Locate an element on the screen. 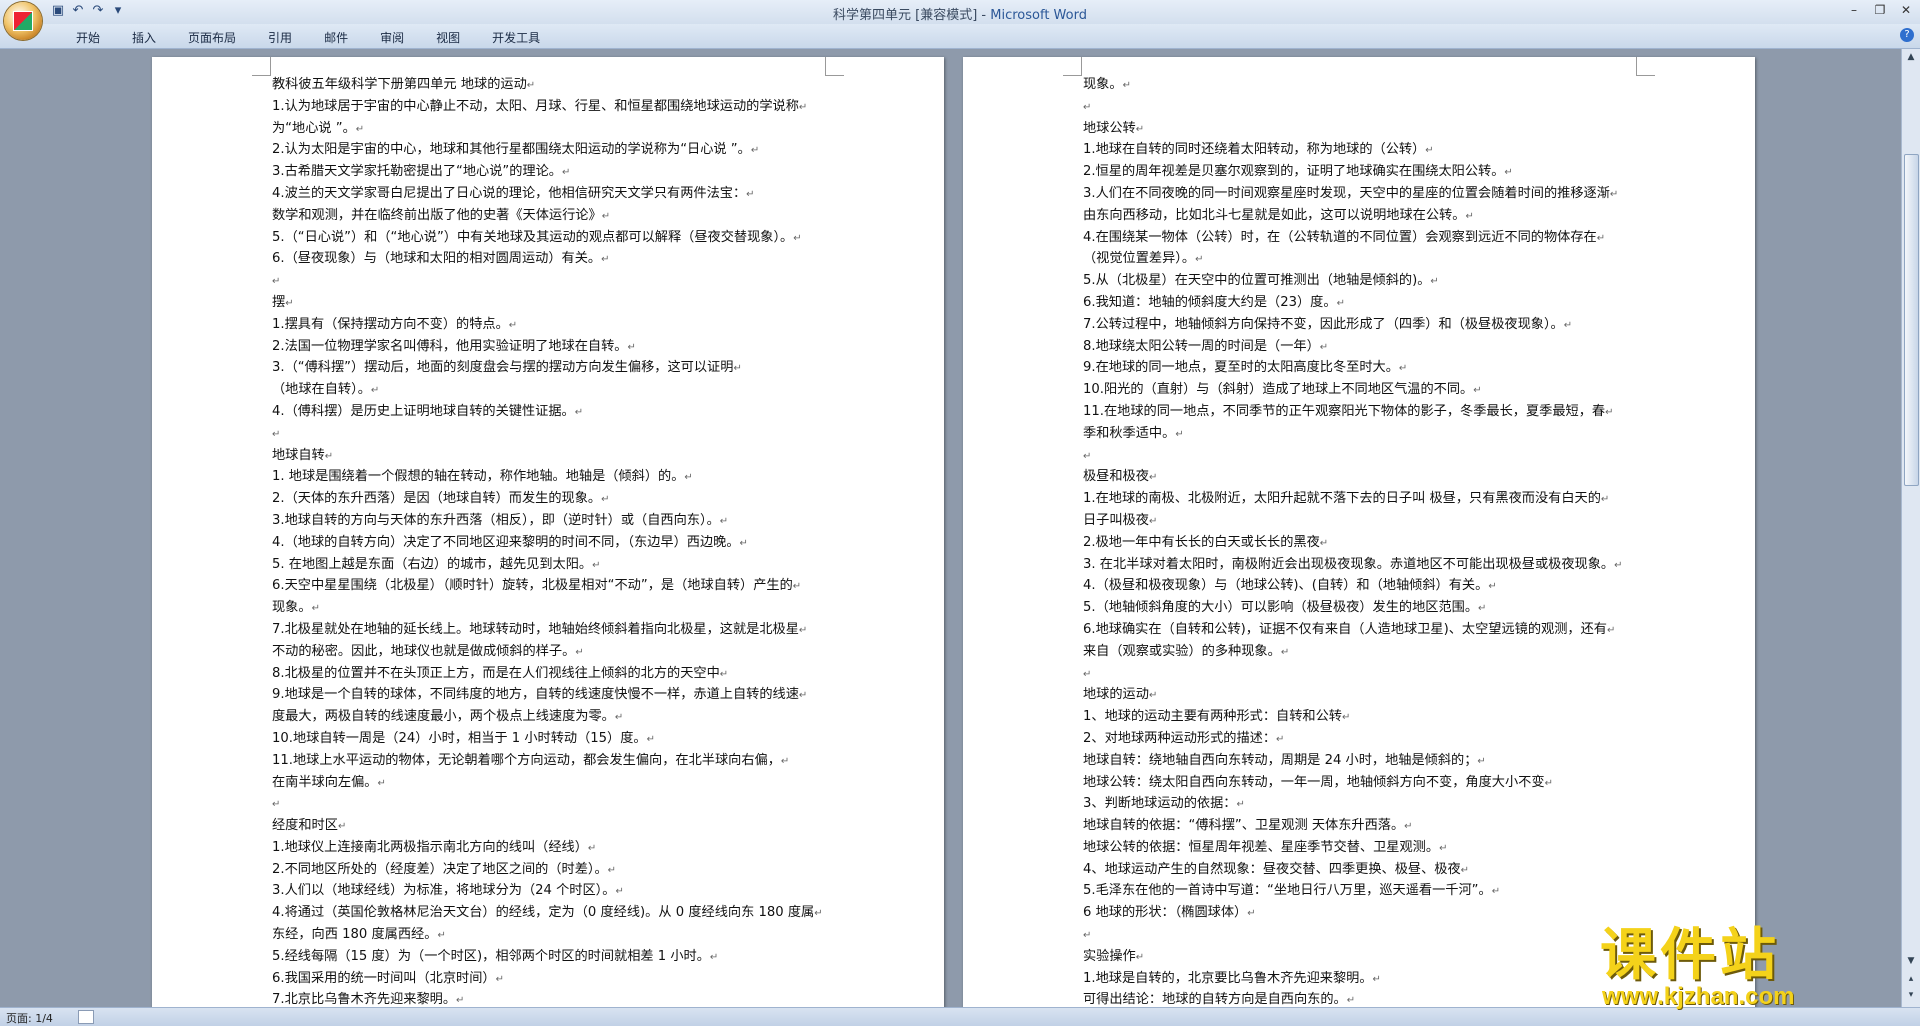 The height and width of the screenshot is (1026, 1920). paragraph-line: 4.波兰的天文学家哥白尼提出了日心说的理论，他相信研究天文学只有两件法宝：↵ is located at coordinates (552, 195).